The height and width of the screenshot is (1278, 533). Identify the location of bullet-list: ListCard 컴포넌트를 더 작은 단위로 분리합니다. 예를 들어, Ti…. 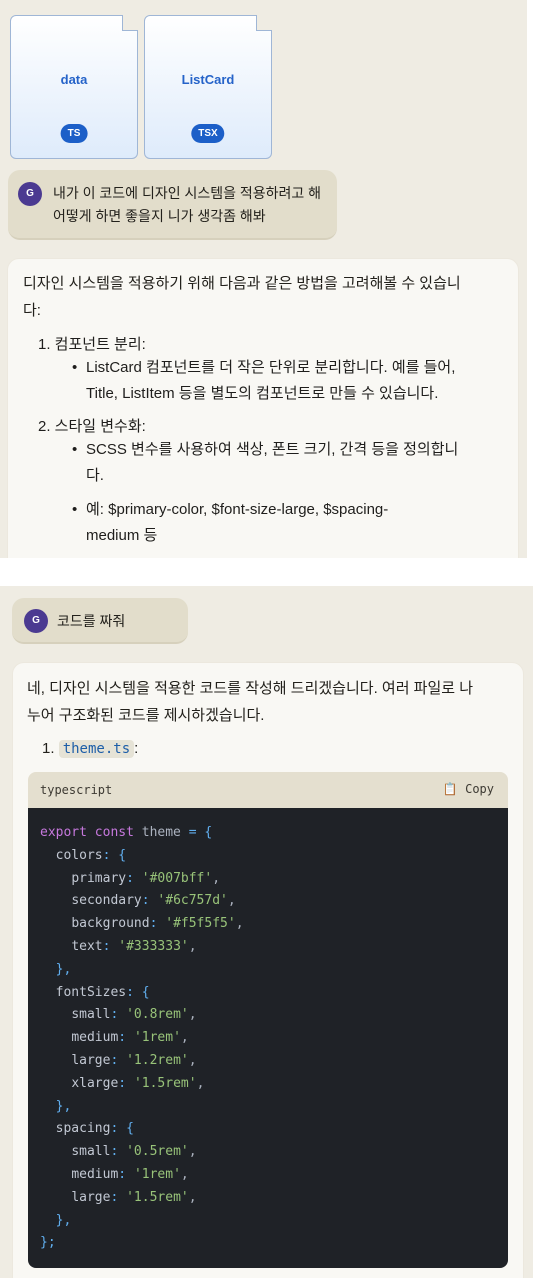
(264, 381).